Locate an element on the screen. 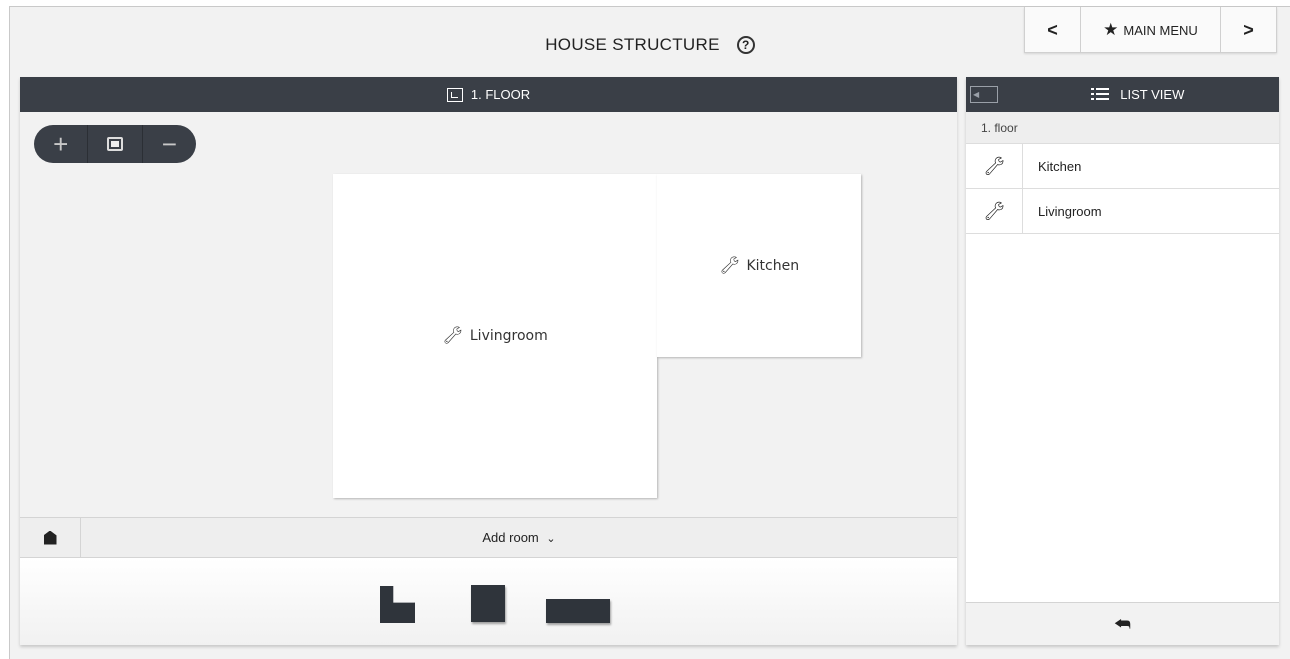 This screenshot has height=659, width=1290. fit-screen-icon is located at coordinates (114, 144).